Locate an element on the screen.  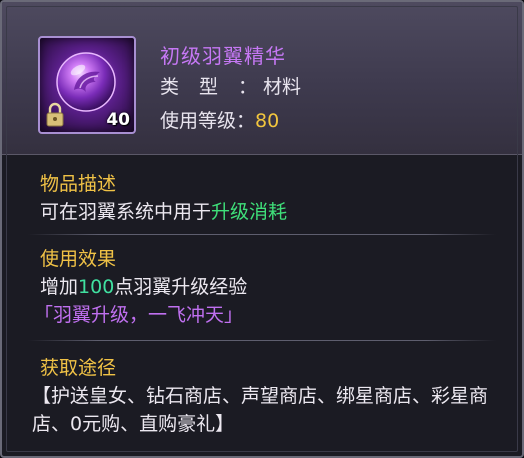
item-type-label: 类型： is located at coordinates (219, 87).